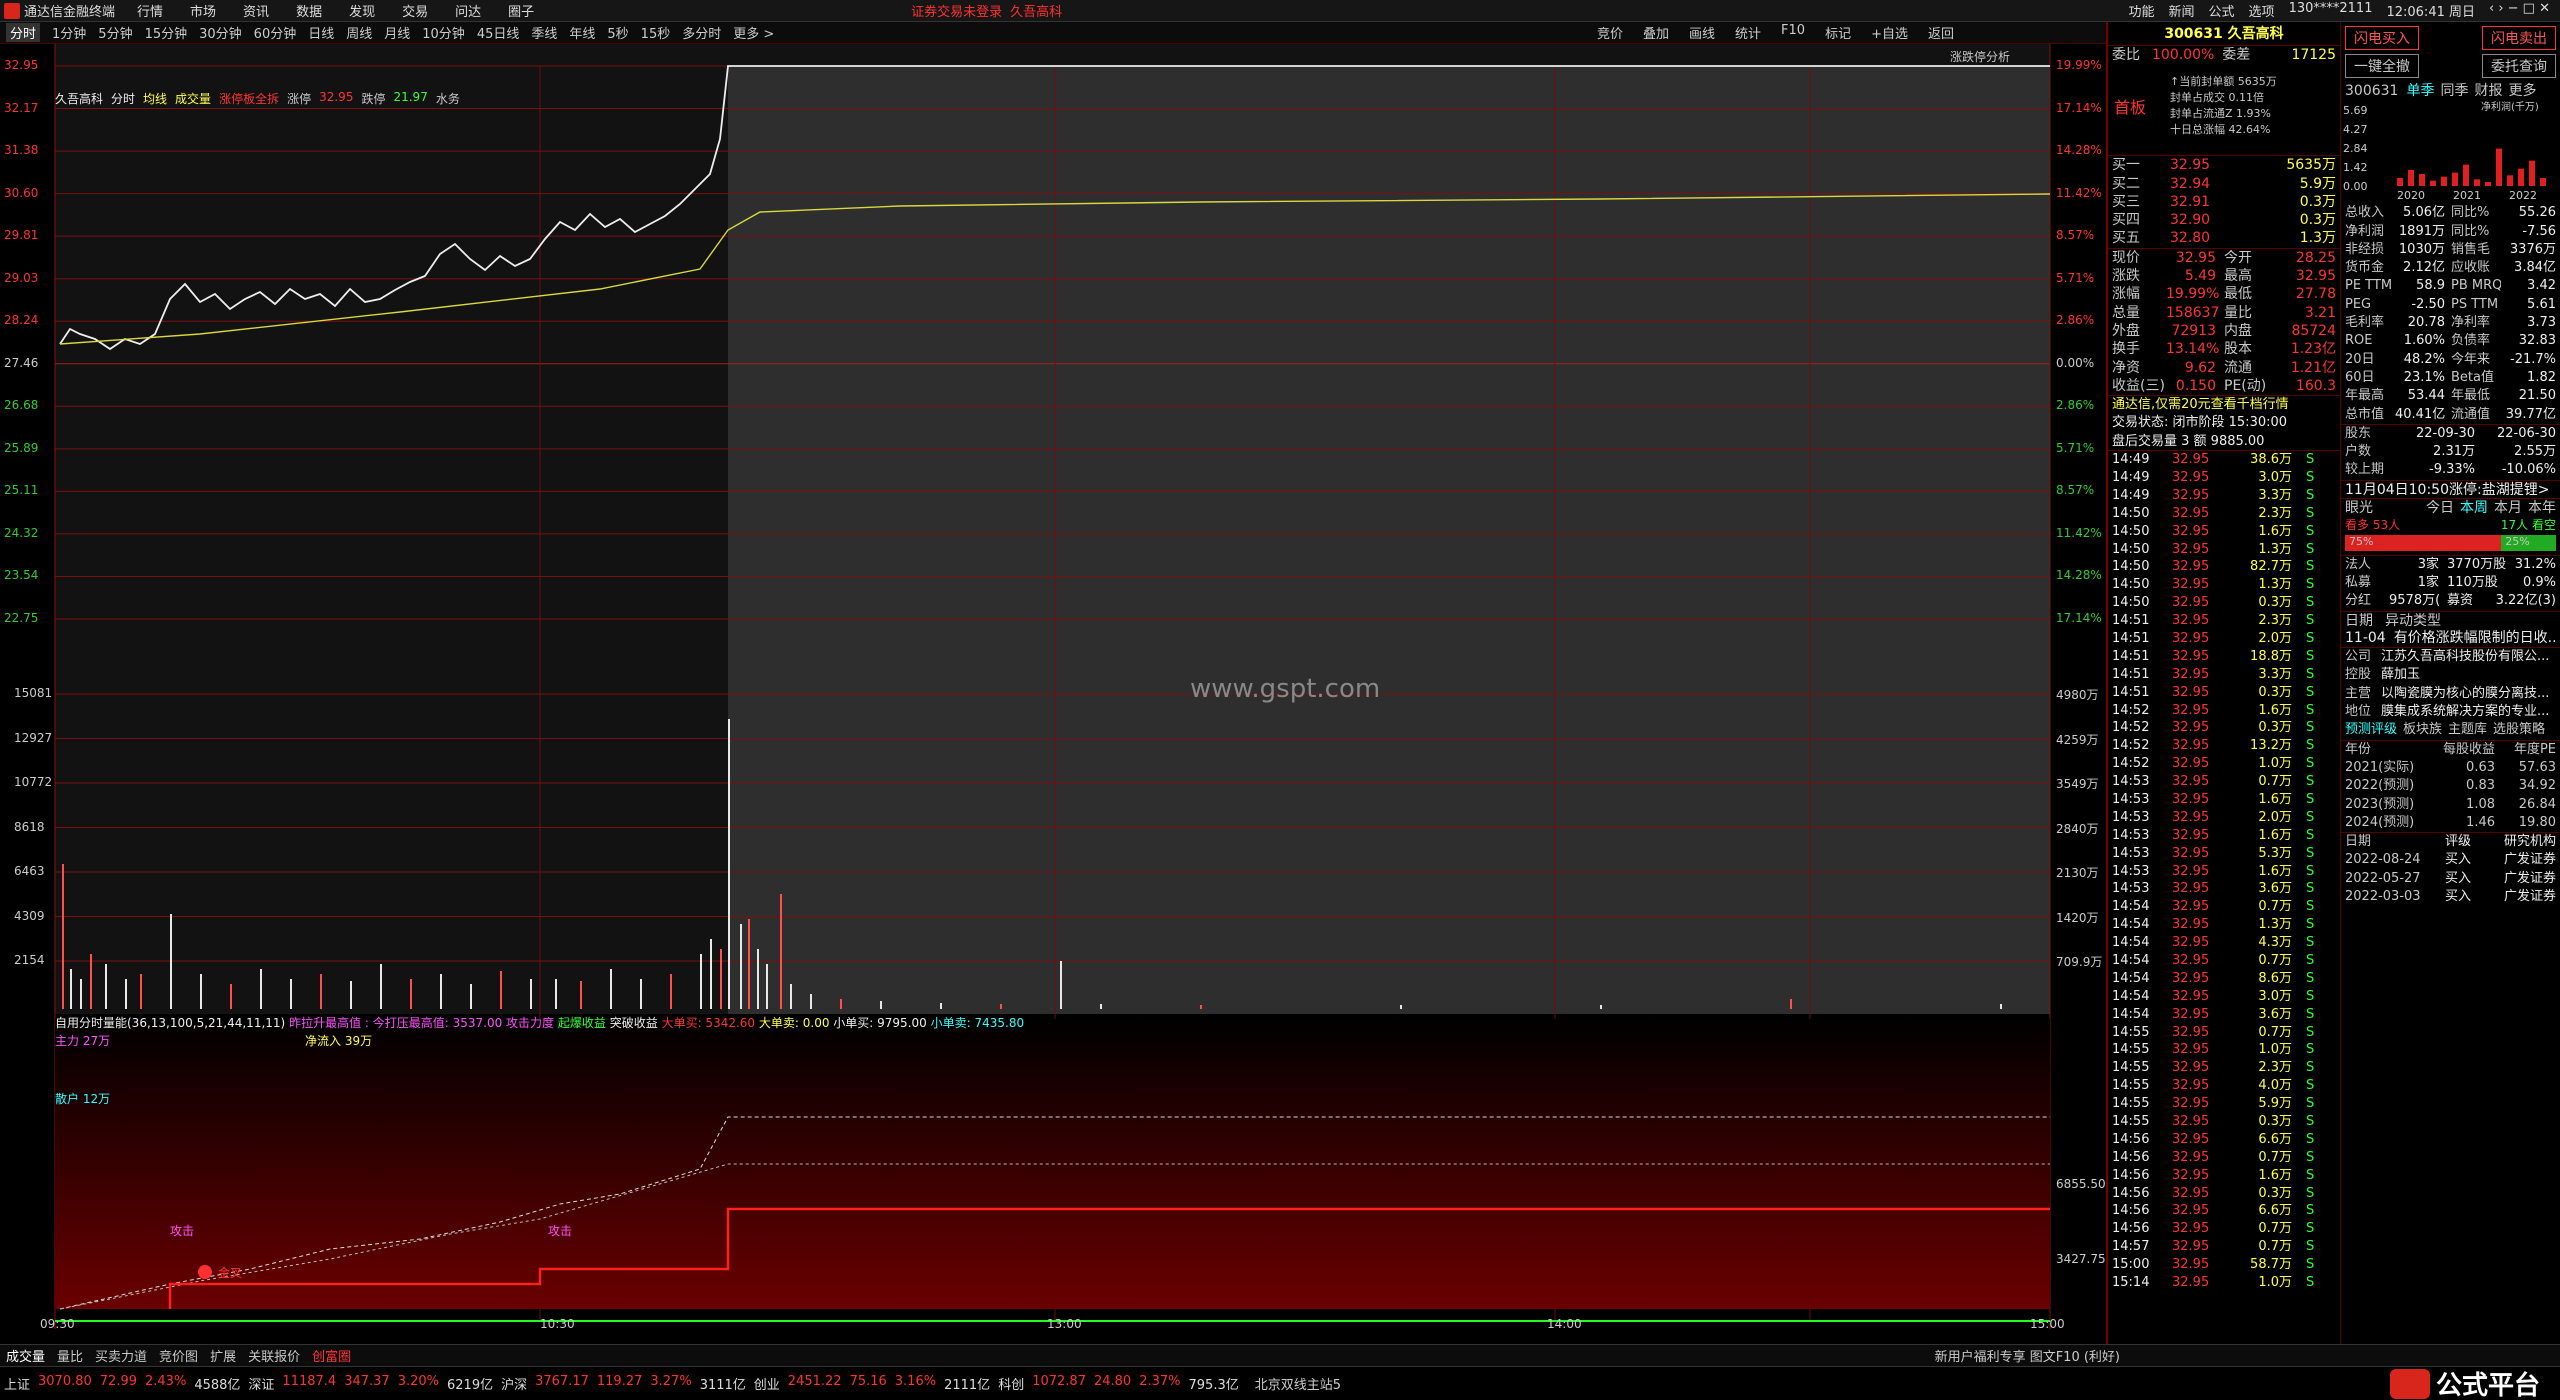 This screenshot has width=2560, height=1400. Describe the element at coordinates (2358, 582) in the screenshot. I see `inst-cell: 私募` at that location.